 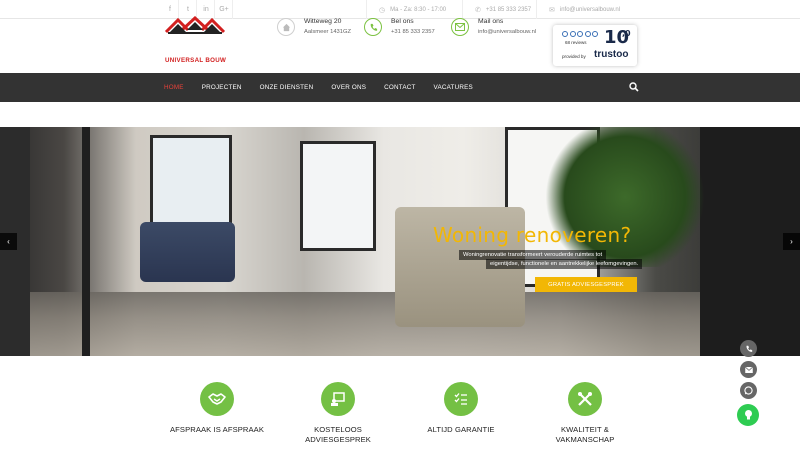 I want to click on tools-icon, so click(x=585, y=399).